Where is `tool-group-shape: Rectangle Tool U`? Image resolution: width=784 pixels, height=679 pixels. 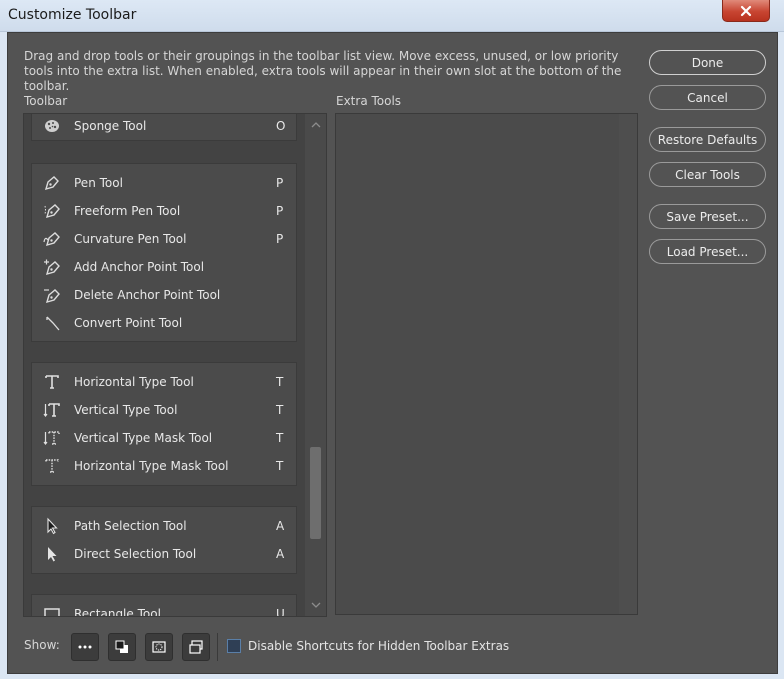 tool-group-shape: Rectangle Tool U is located at coordinates (164, 605).